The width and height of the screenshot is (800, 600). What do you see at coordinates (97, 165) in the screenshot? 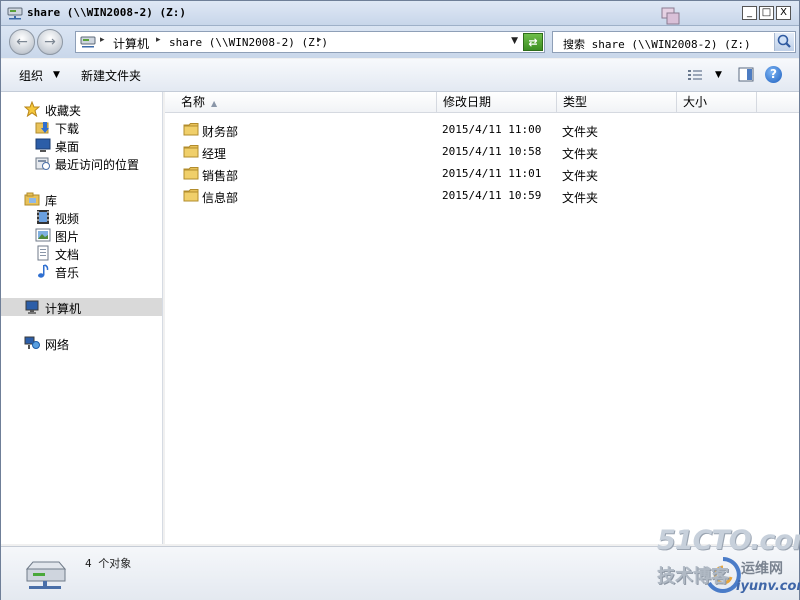
I see `nav-label: 最近访问的位置` at bounding box center [97, 165].